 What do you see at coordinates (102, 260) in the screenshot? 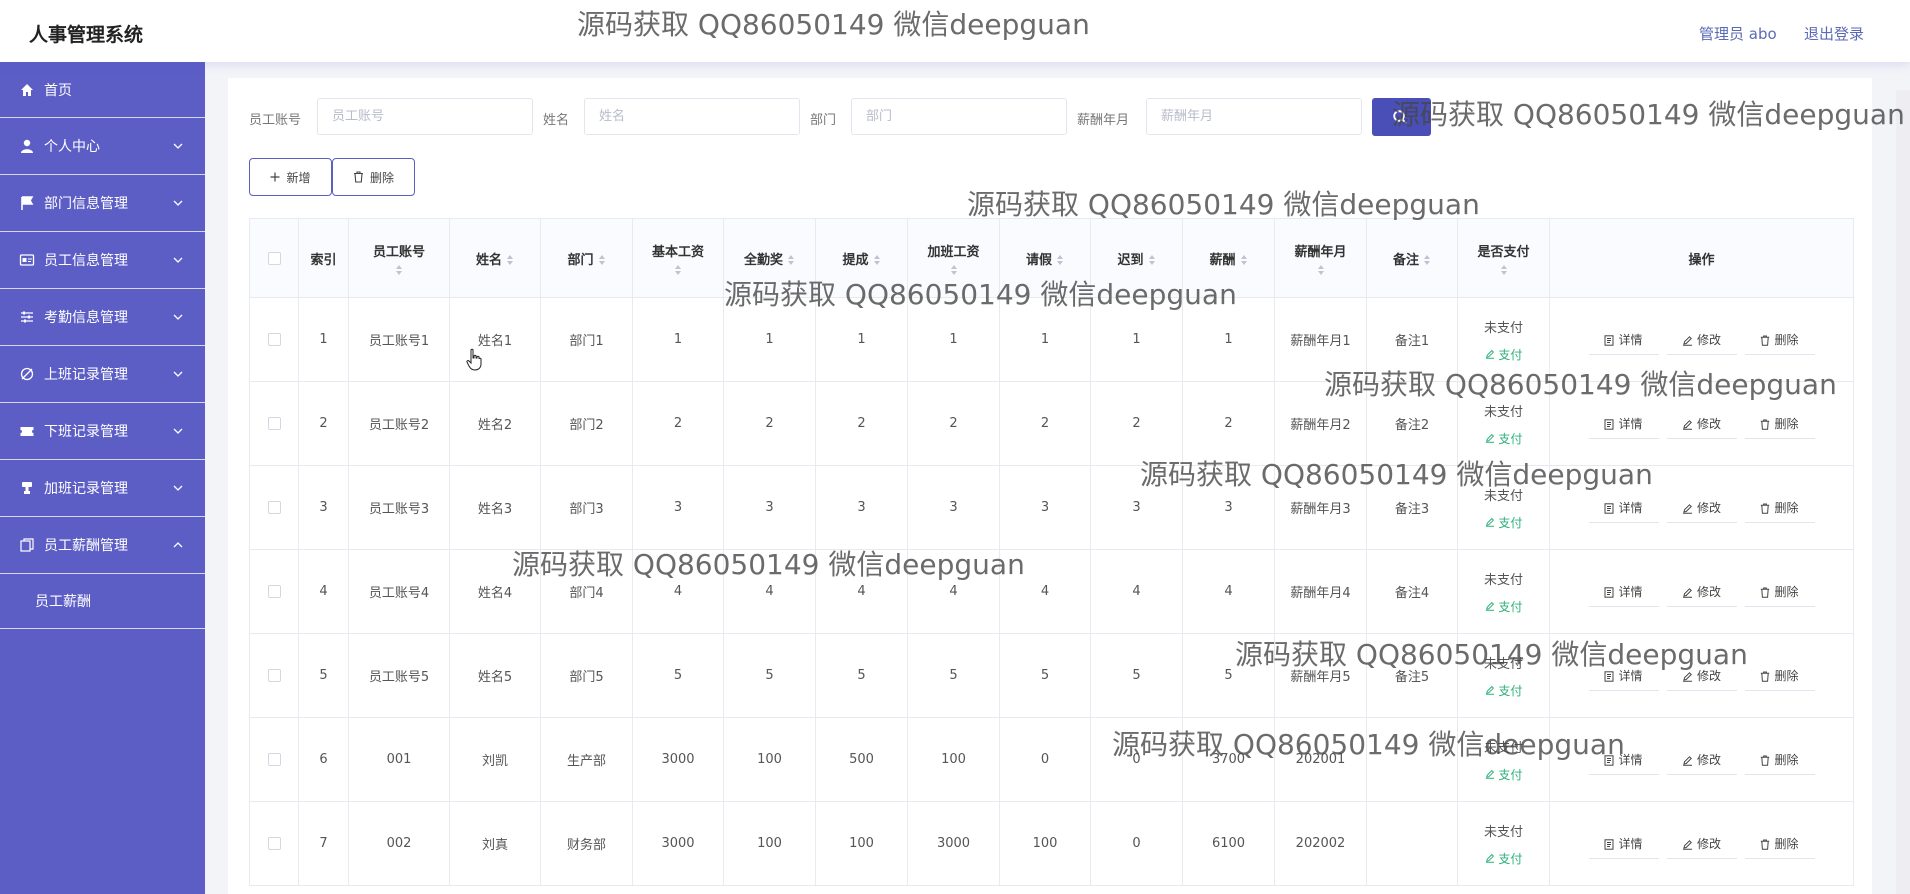
I see `sidebar-item-employee: 员工信息管理` at bounding box center [102, 260].